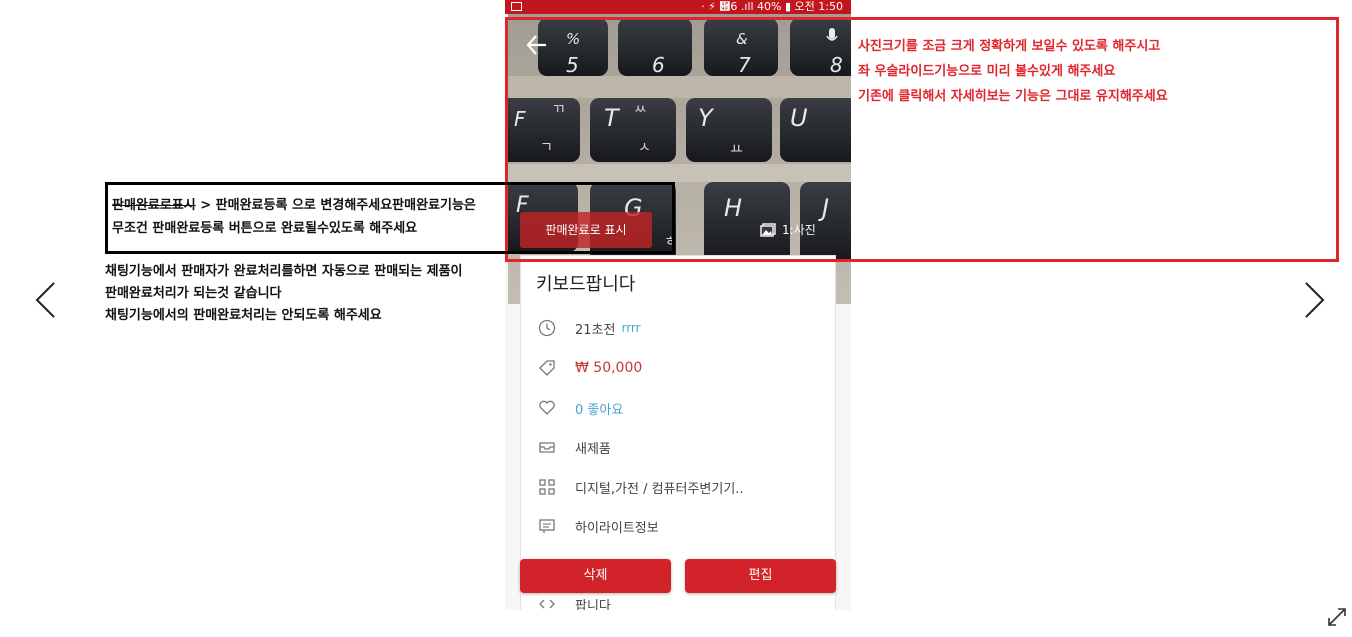 The image size is (1352, 637). I want to click on expand-icon, so click(1337, 617).